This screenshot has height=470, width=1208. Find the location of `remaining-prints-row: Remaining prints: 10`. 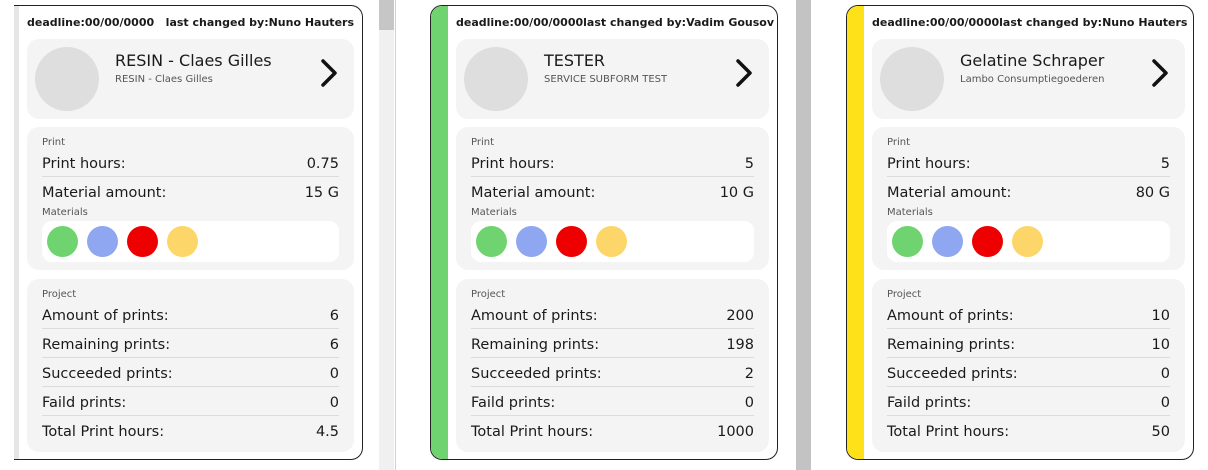

remaining-prints-row: Remaining prints: 10 is located at coordinates (1028, 345).